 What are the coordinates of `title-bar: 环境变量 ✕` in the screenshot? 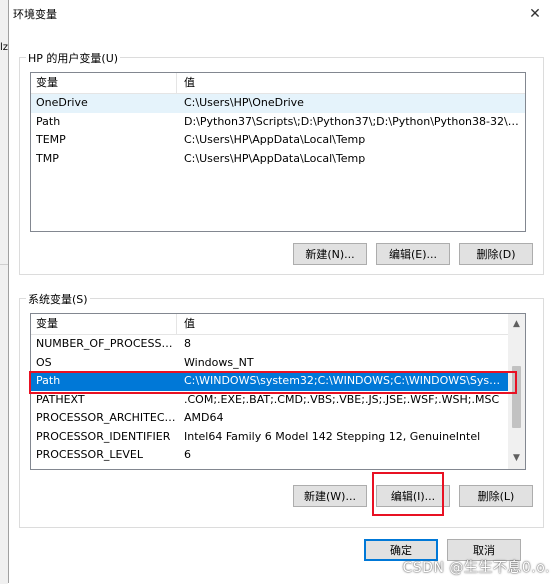 It's located at (281, 15).